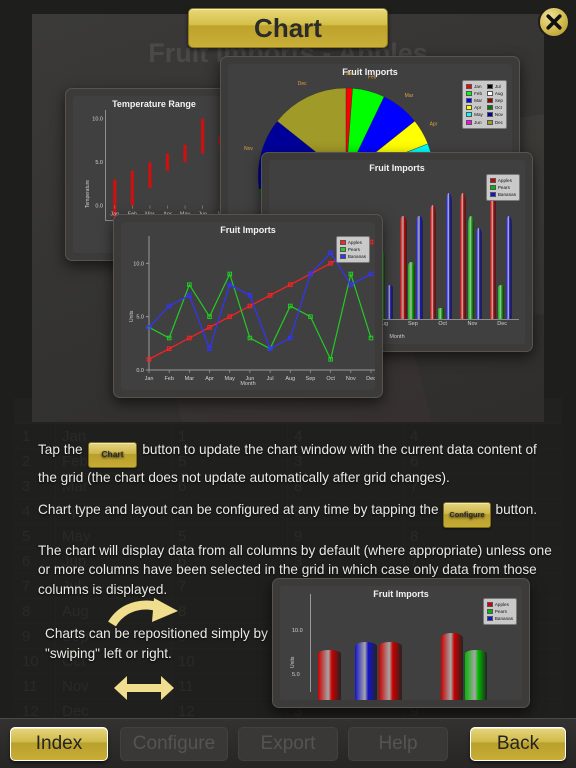 The width and height of the screenshot is (576, 768). I want to click on double-arrow-icon, so click(144, 688).